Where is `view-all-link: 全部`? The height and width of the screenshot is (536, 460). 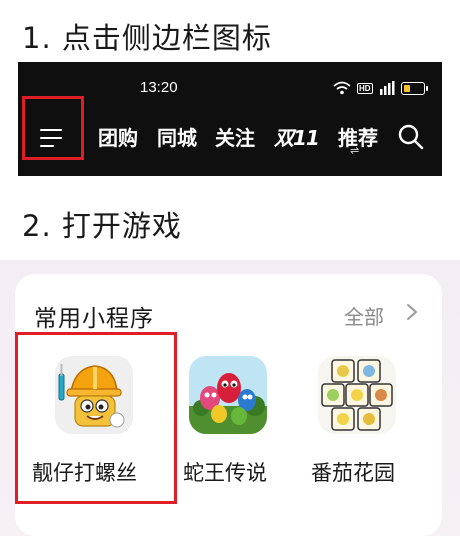
view-all-link: 全部 is located at coordinates (364, 315).